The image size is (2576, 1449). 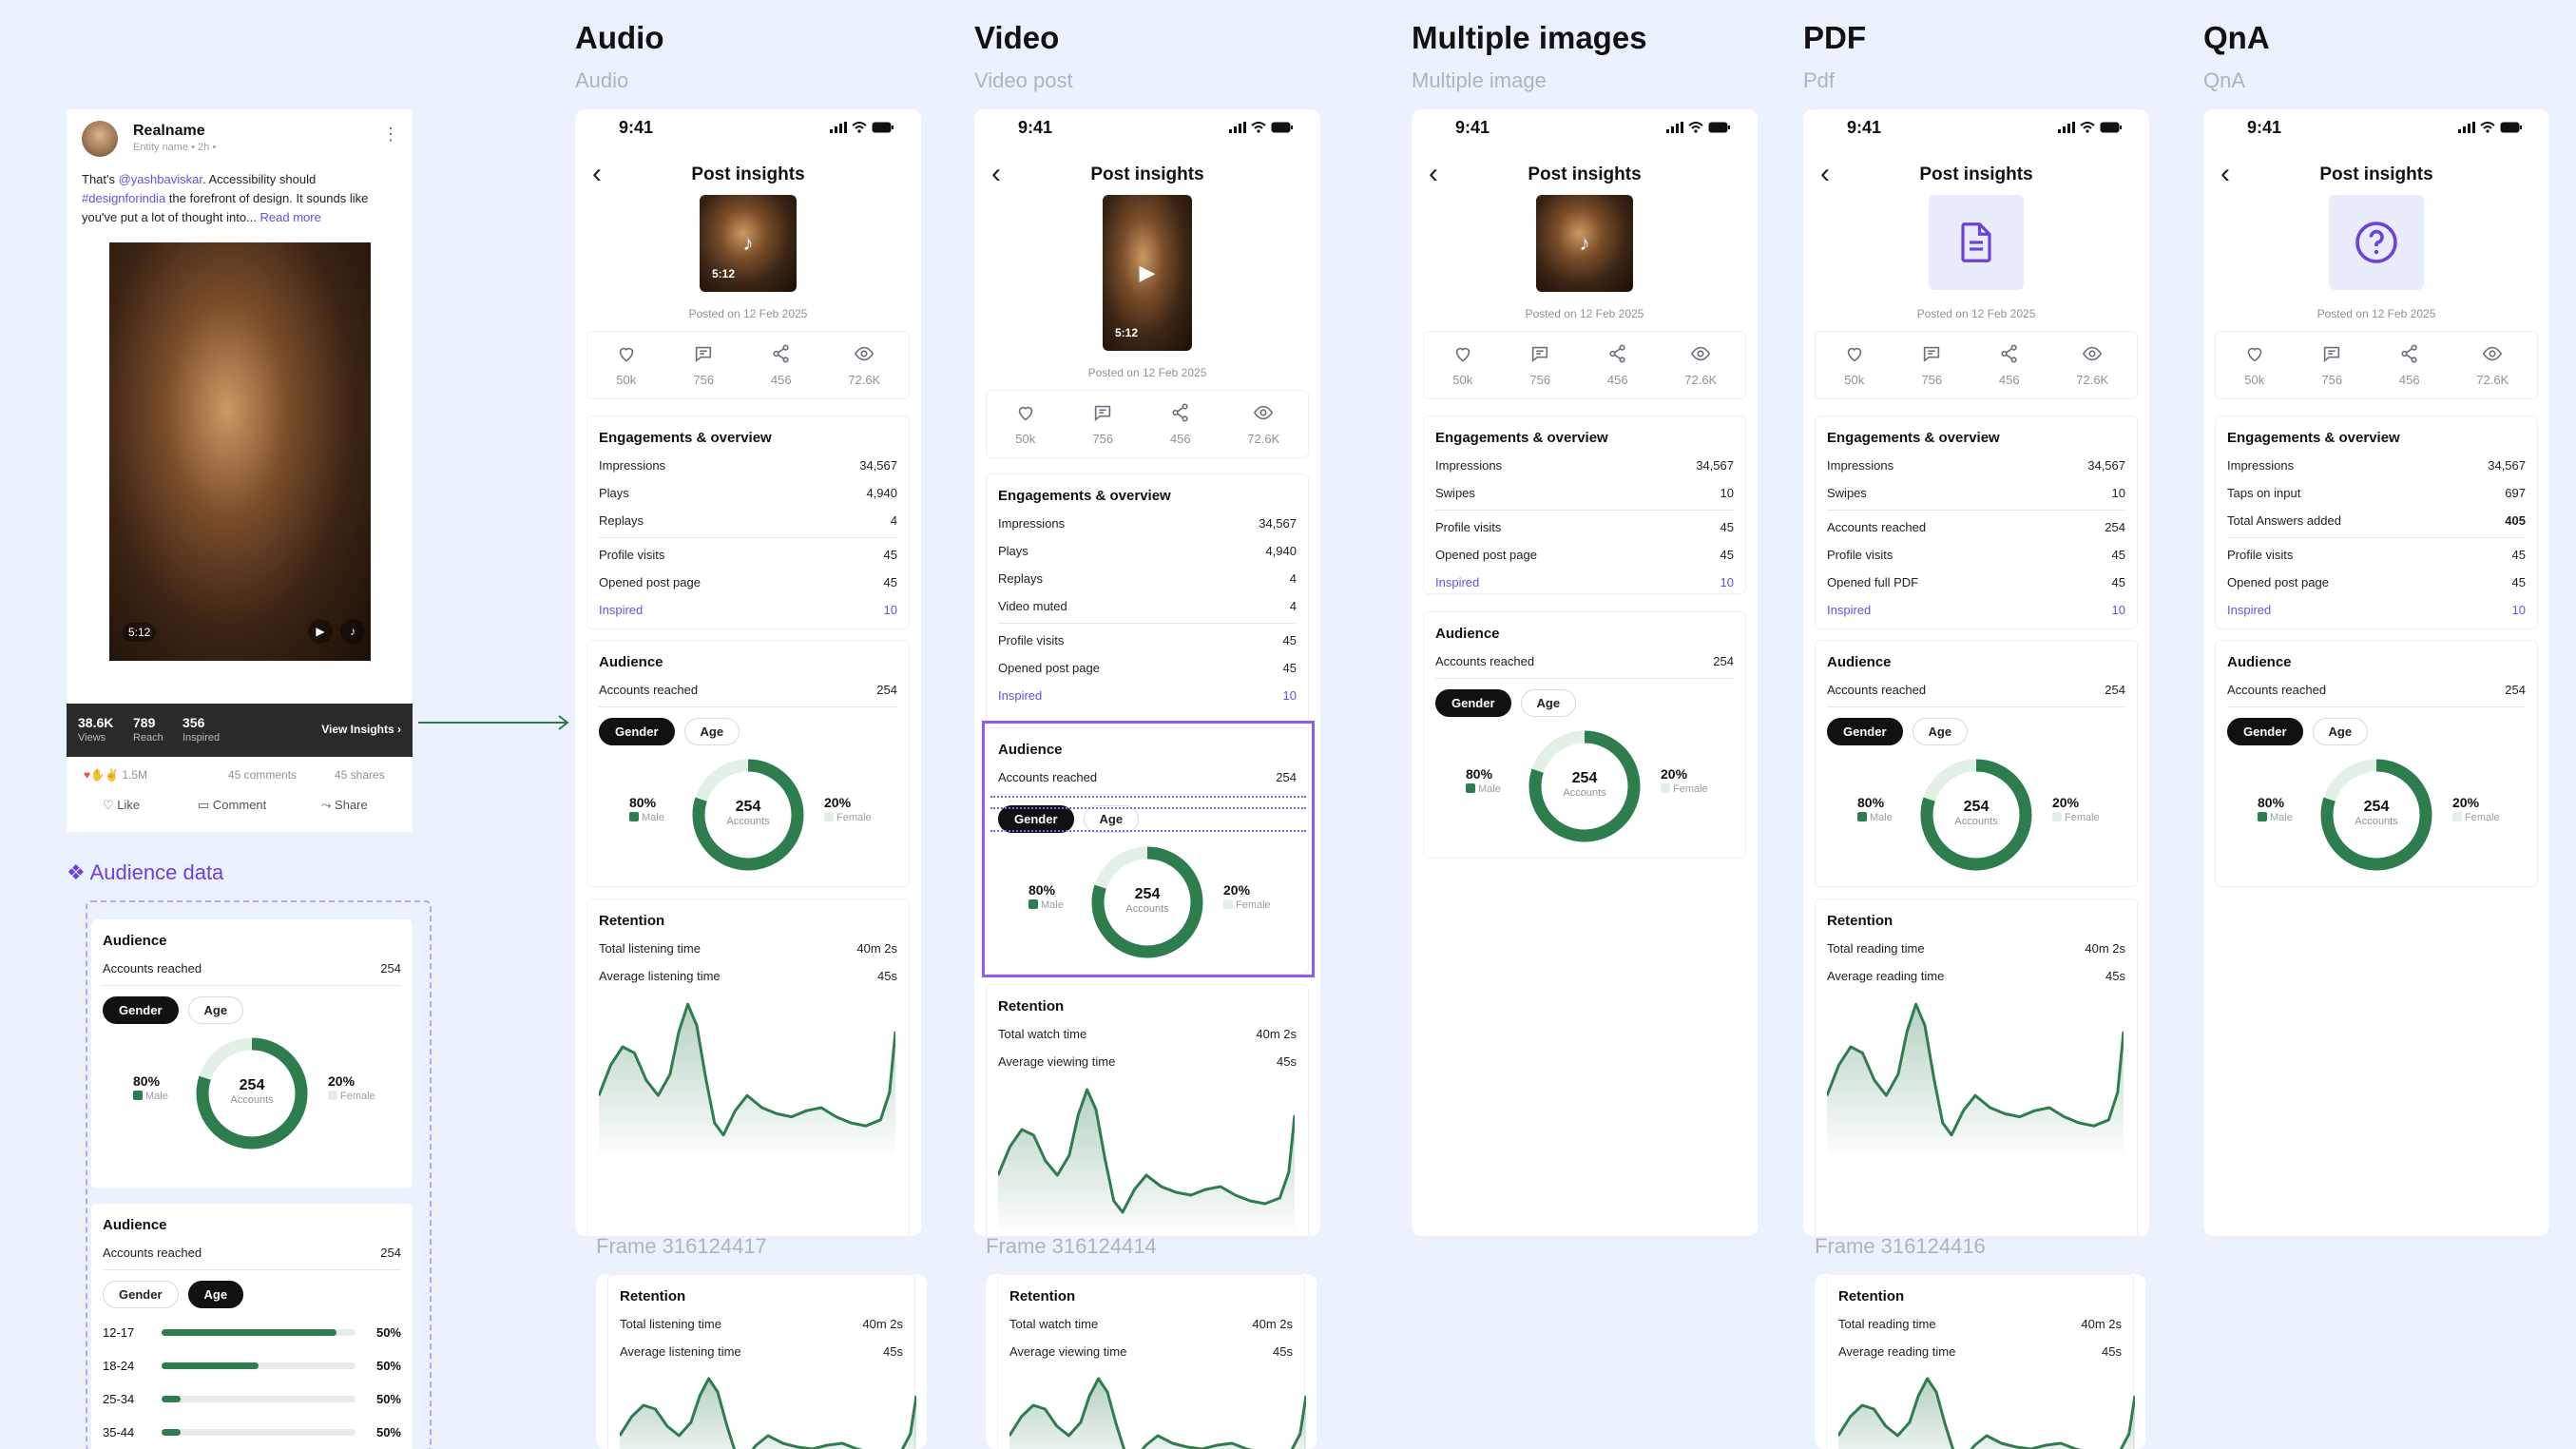 What do you see at coordinates (622, 520) in the screenshot?
I see `stat-label: Replays` at bounding box center [622, 520].